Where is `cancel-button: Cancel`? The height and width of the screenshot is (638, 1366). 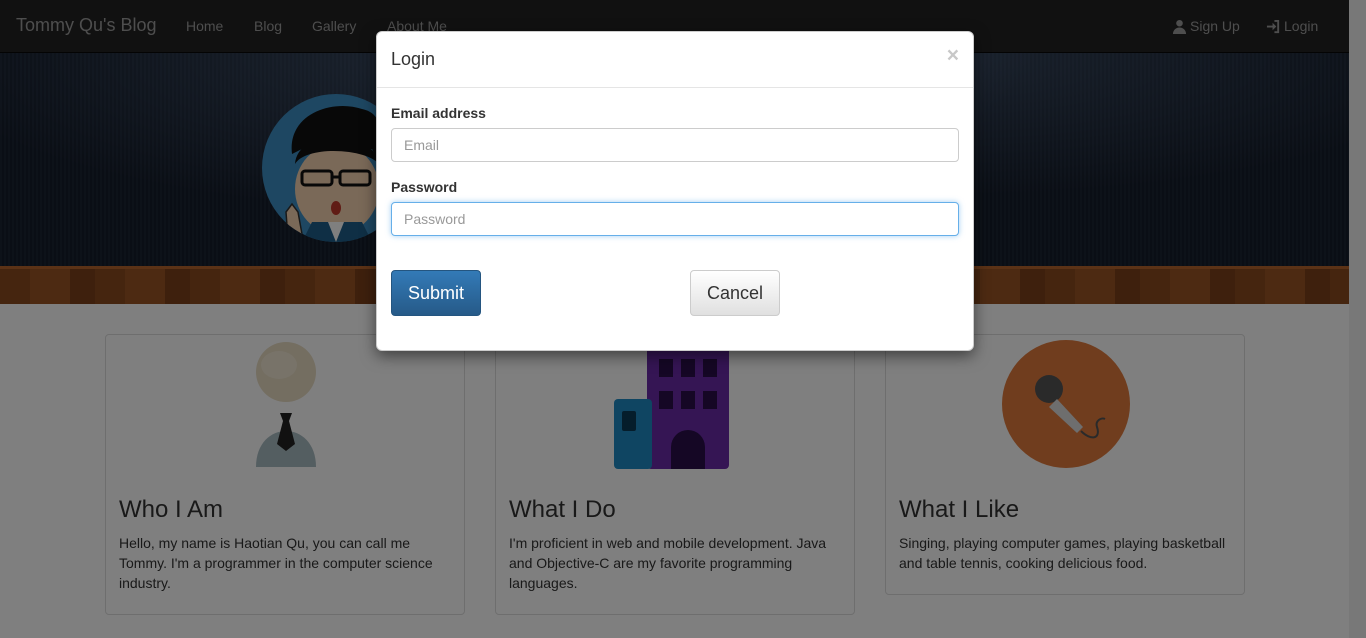 cancel-button: Cancel is located at coordinates (735, 293).